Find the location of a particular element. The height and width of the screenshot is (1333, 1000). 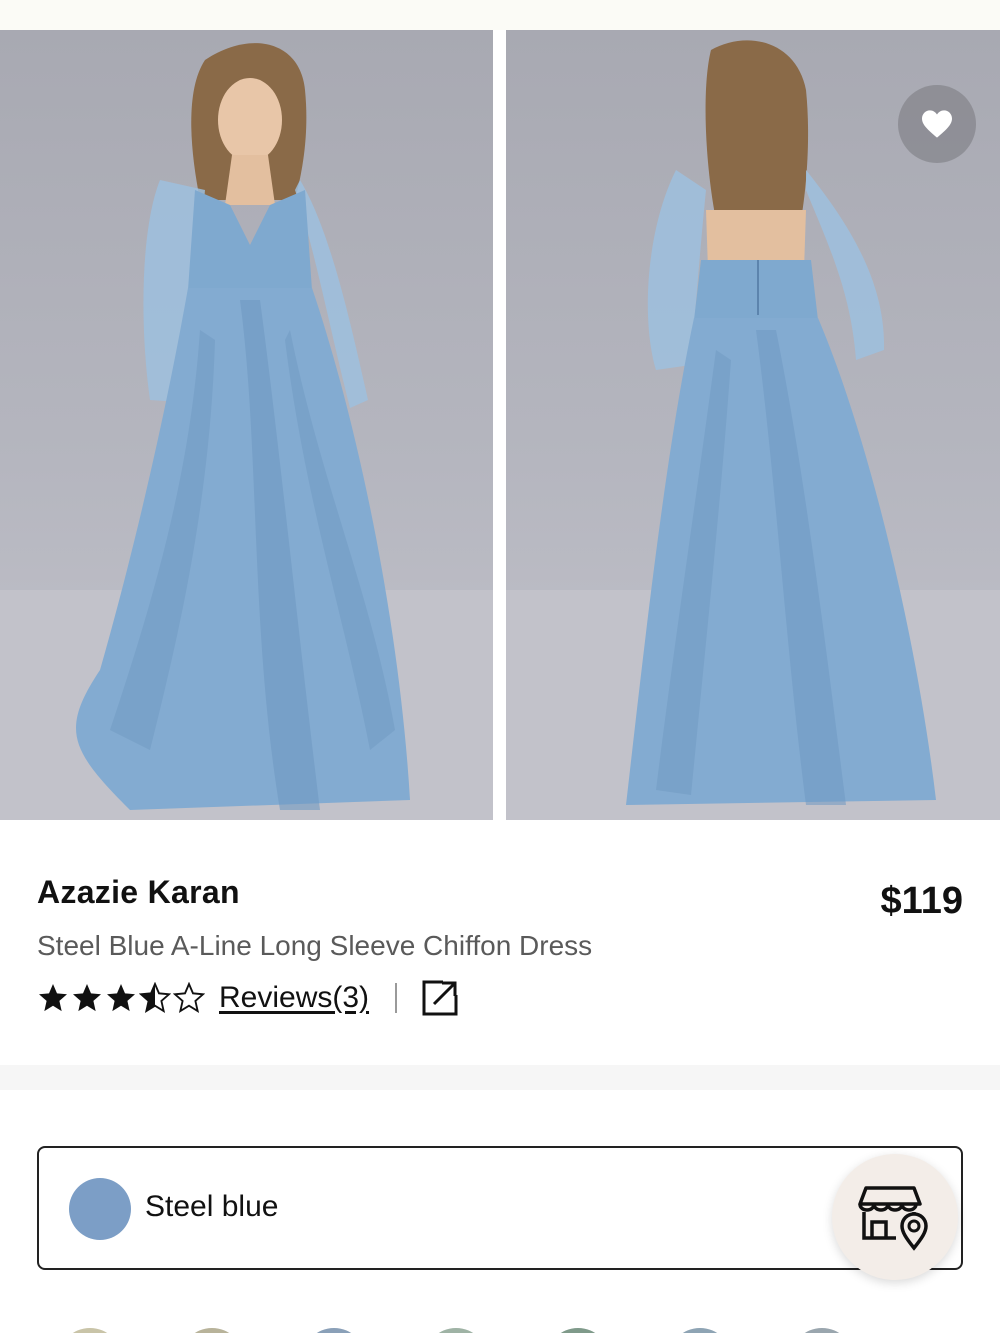

store-locator-icon is located at coordinates (893, 1218).